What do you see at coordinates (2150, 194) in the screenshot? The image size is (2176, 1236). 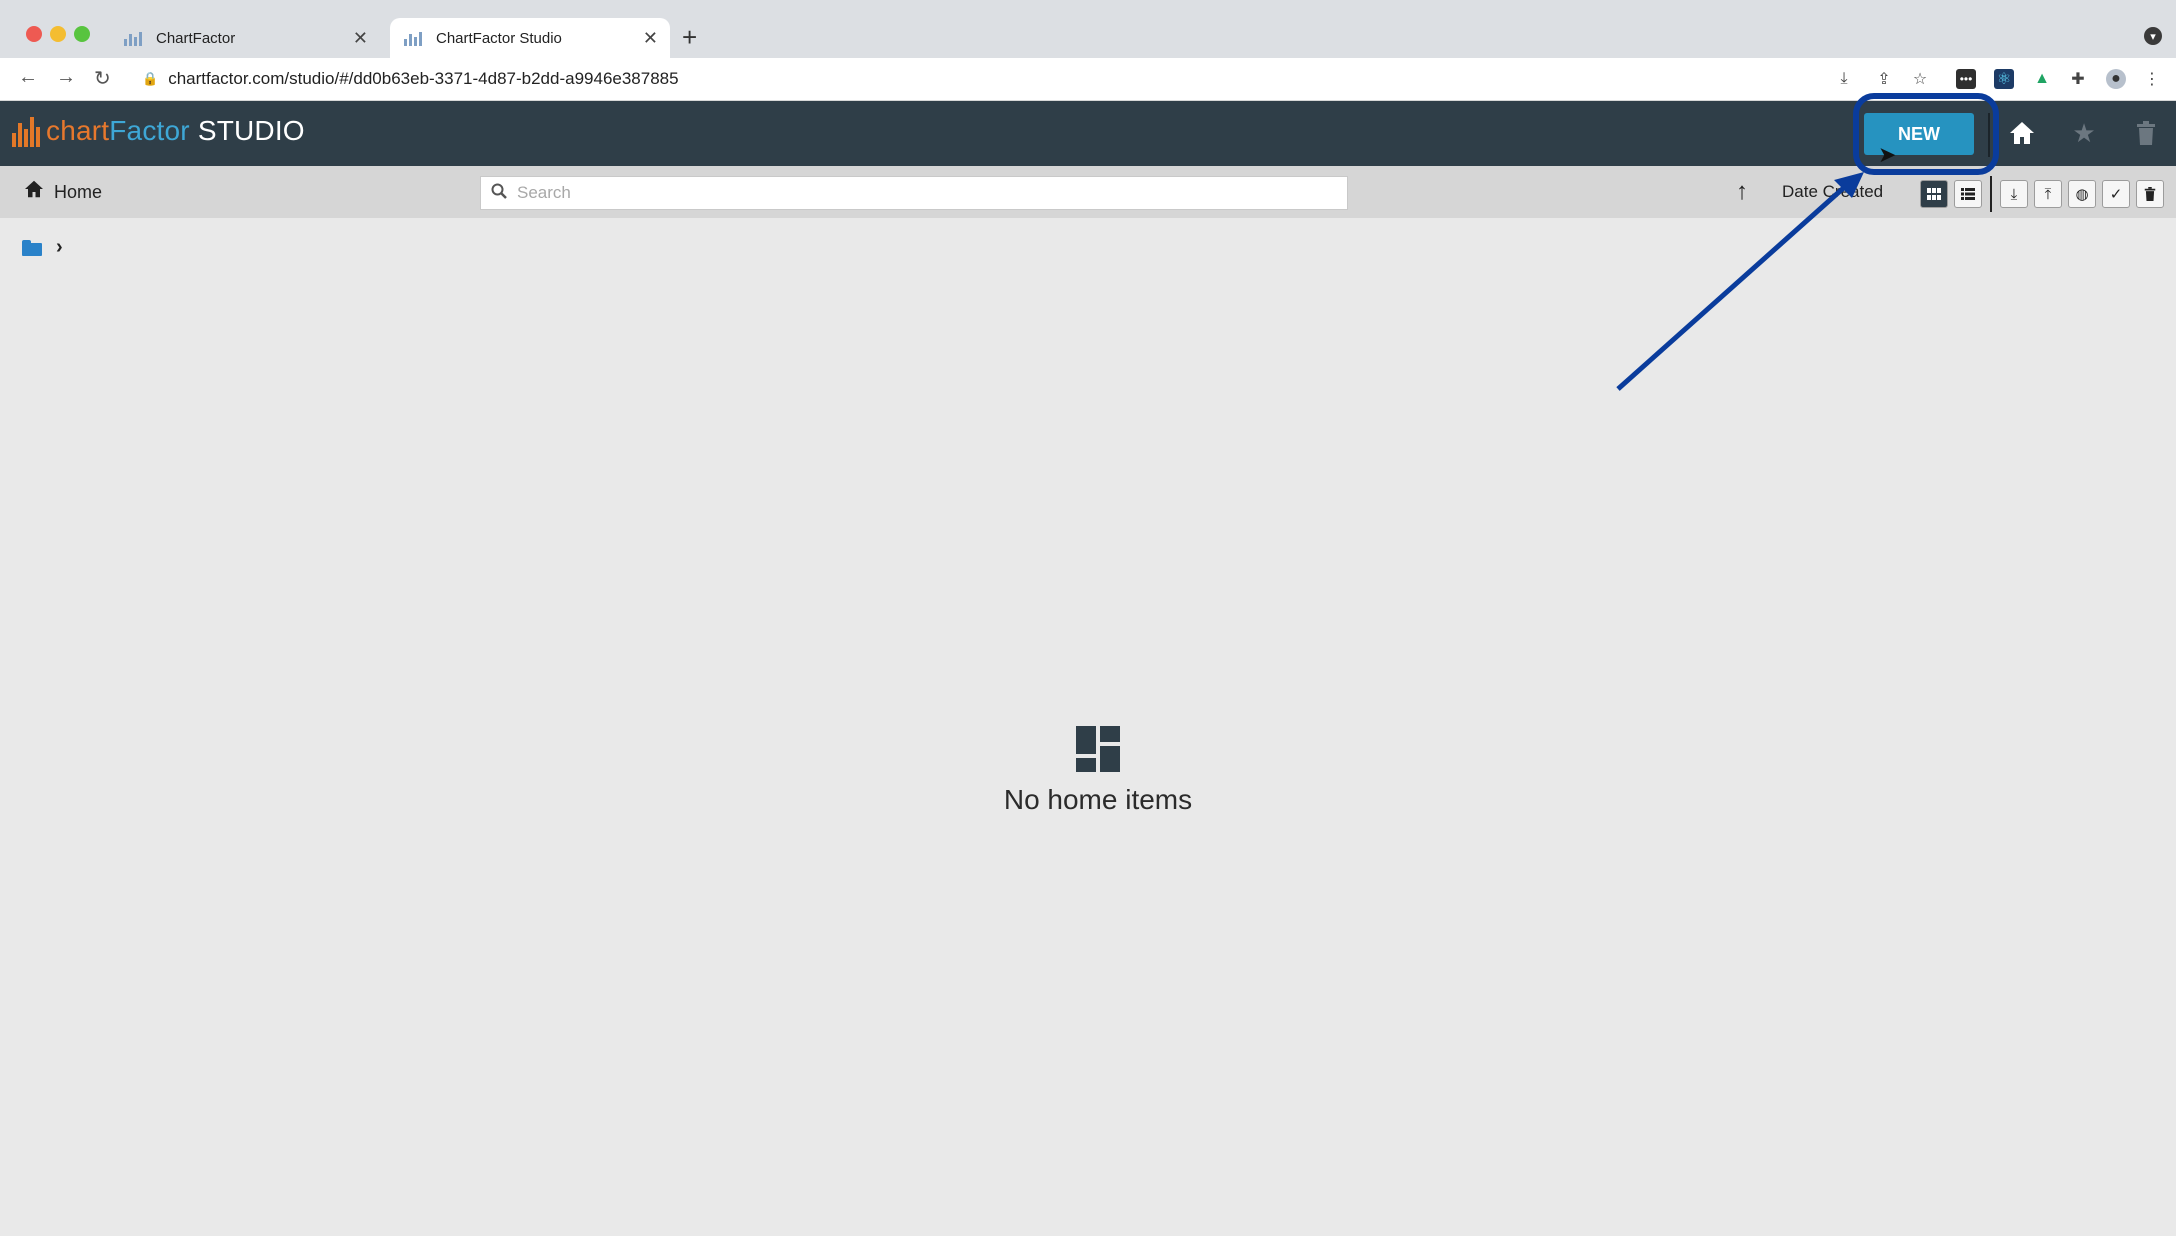 I see `delete-trash-icon` at bounding box center [2150, 194].